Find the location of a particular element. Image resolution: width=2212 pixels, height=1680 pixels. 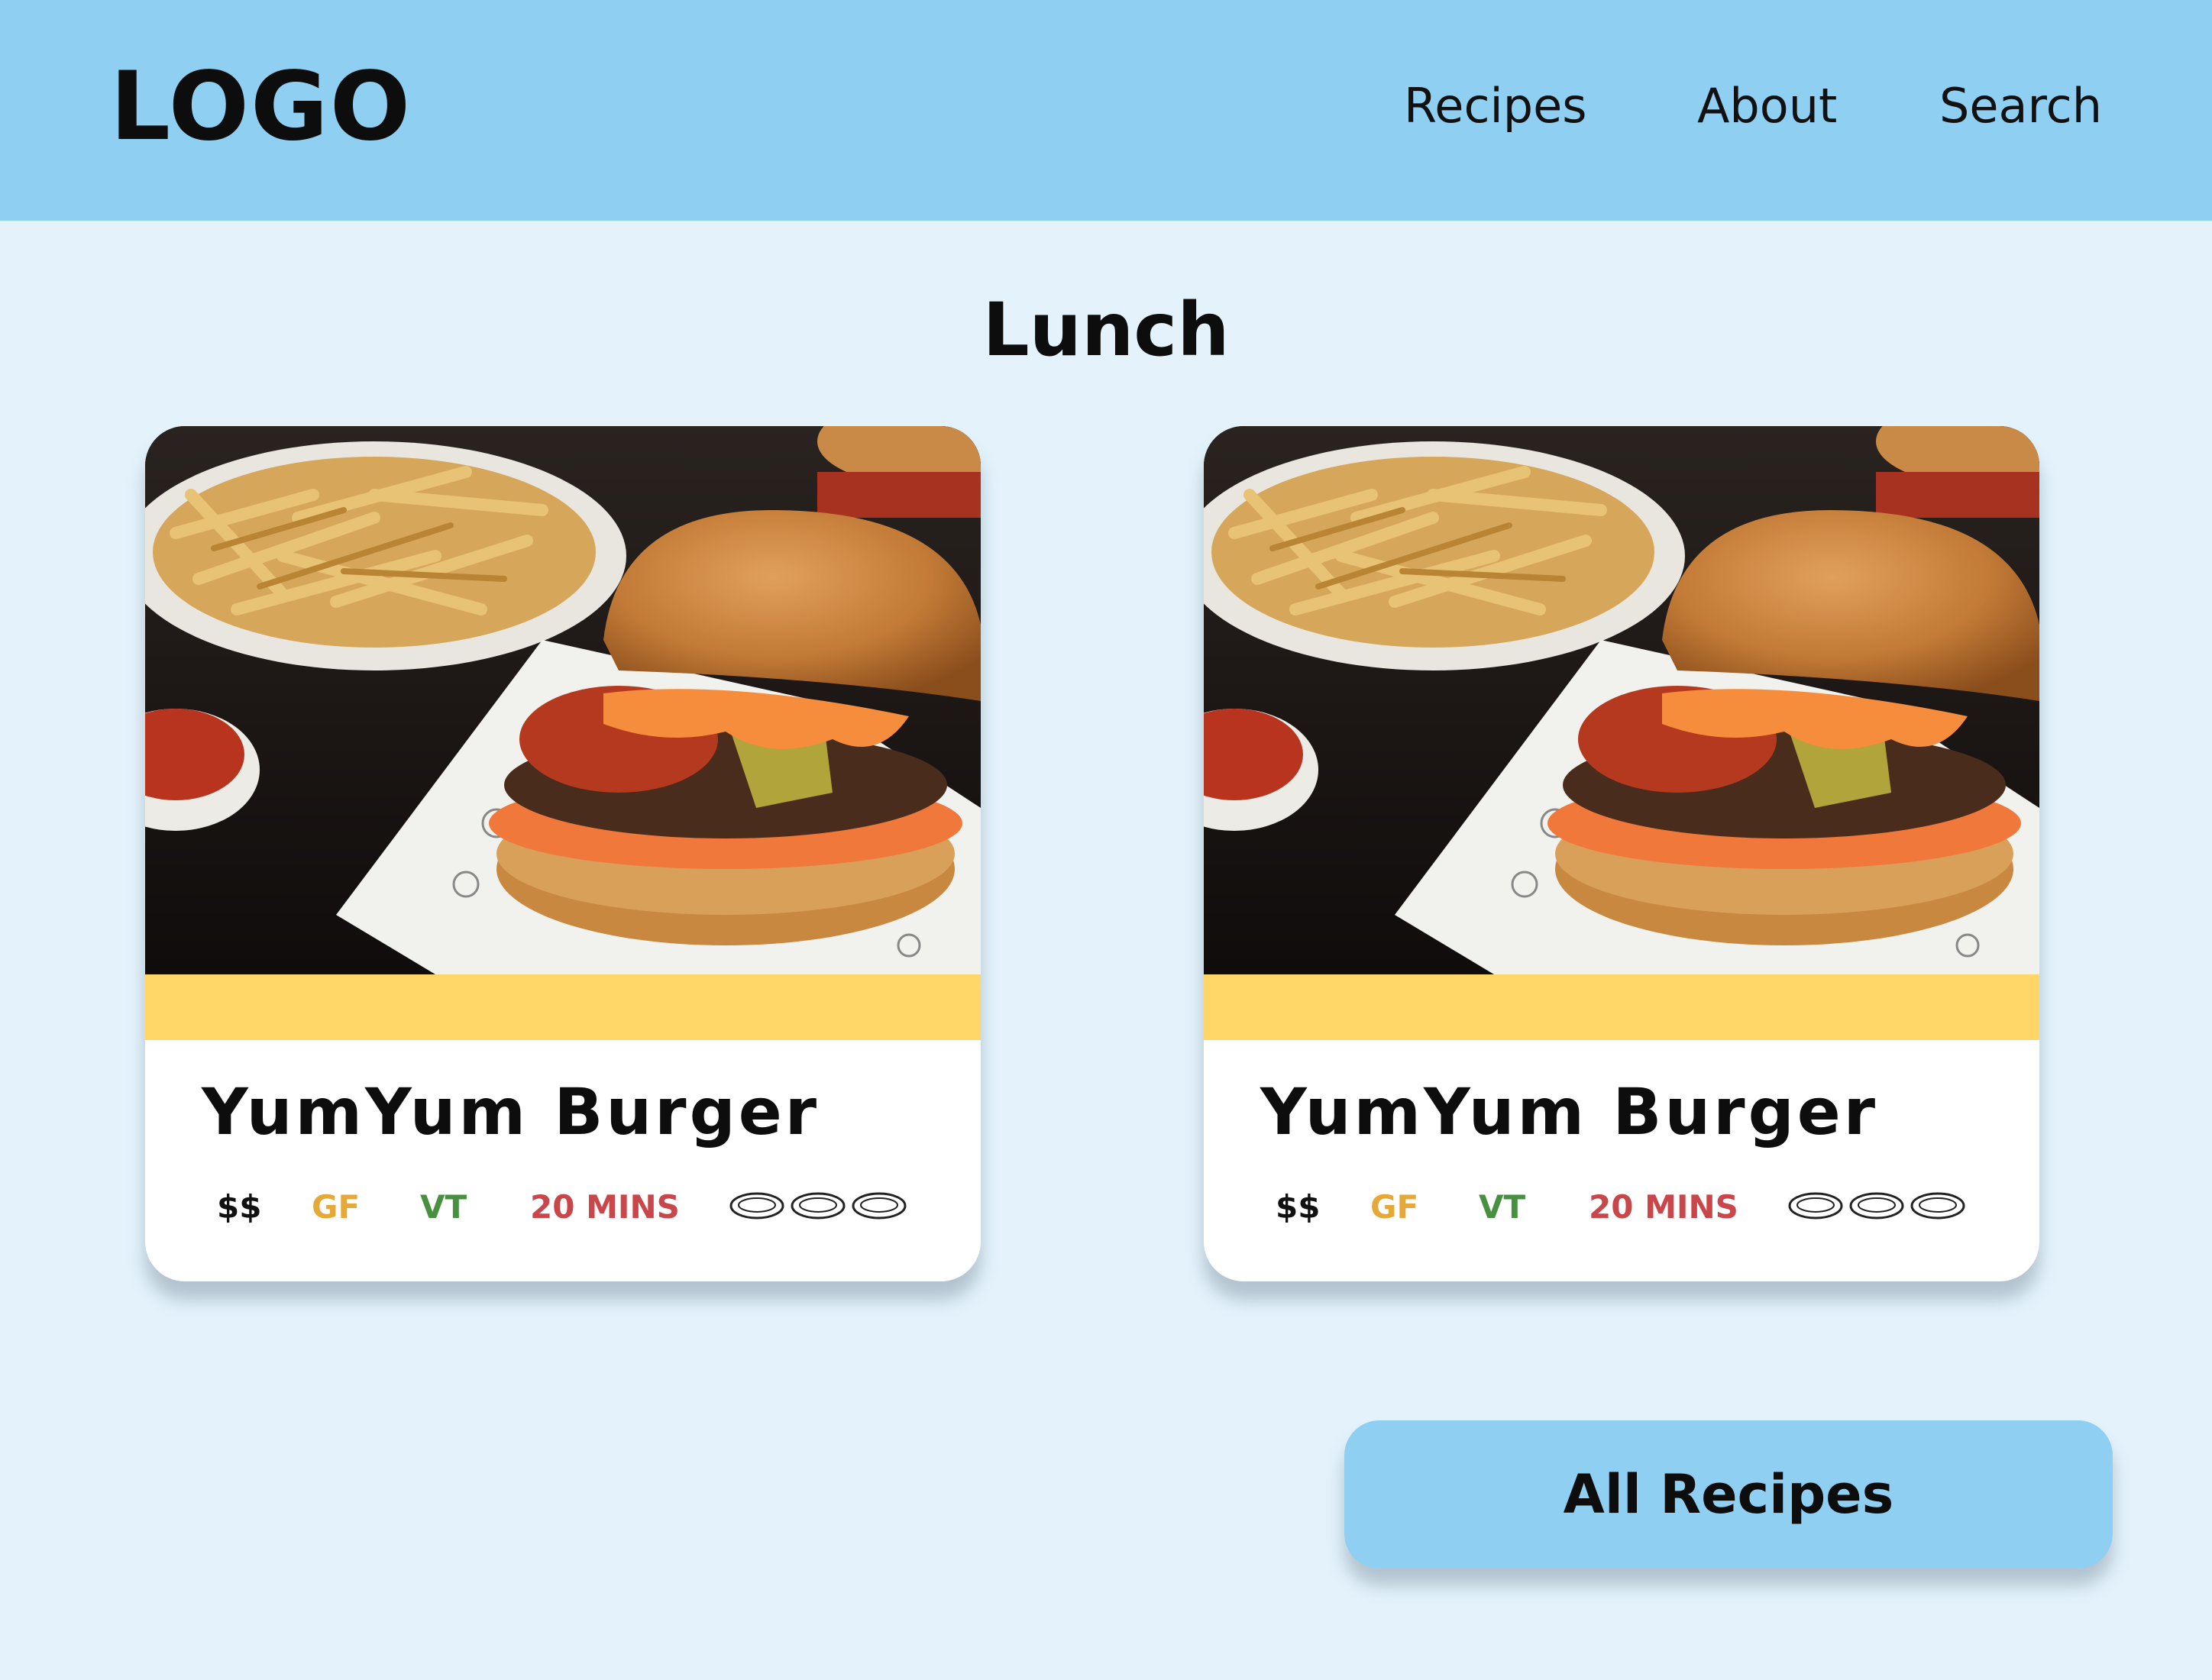

nav-recipes: Recipes is located at coordinates (1495, 106).